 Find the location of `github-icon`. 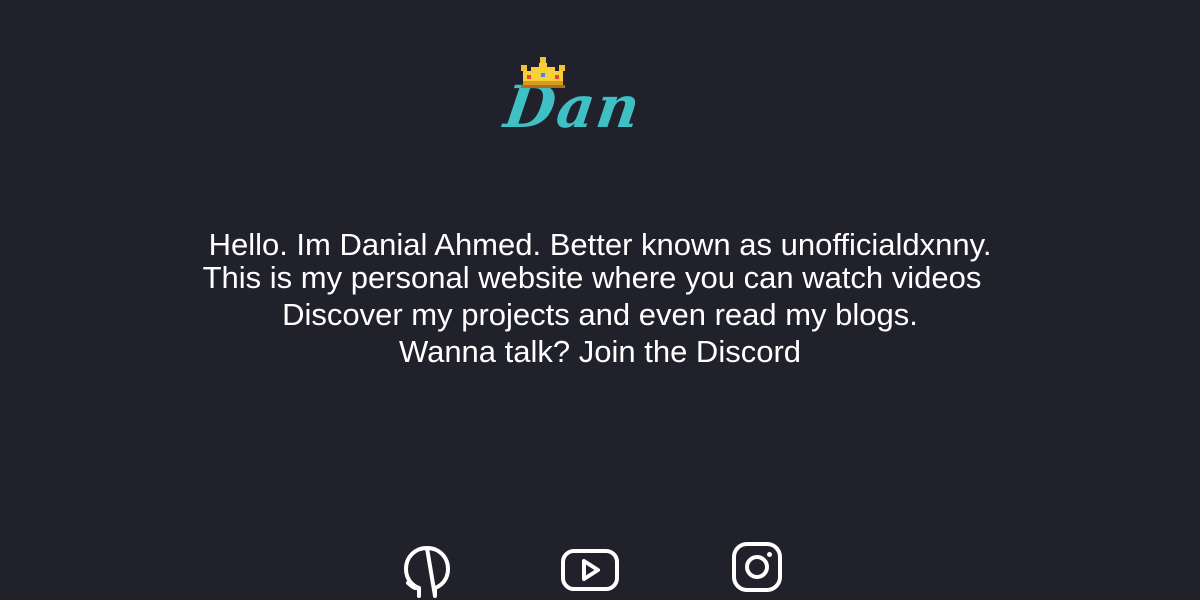

github-icon is located at coordinates (427, 572).